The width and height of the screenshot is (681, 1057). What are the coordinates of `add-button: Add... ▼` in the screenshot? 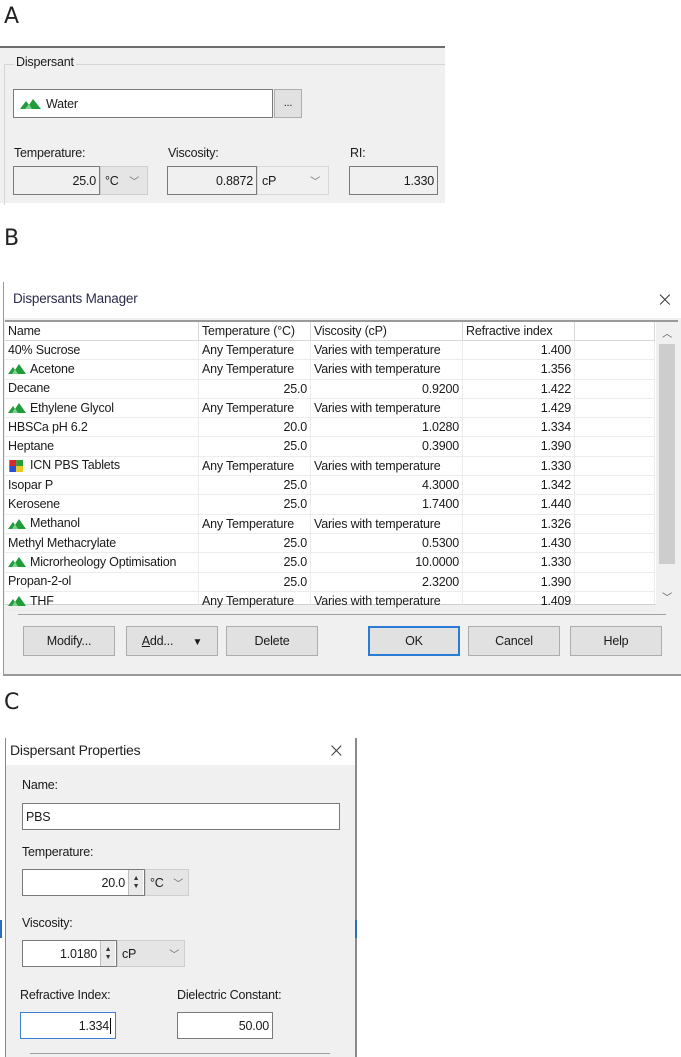 It's located at (172, 641).